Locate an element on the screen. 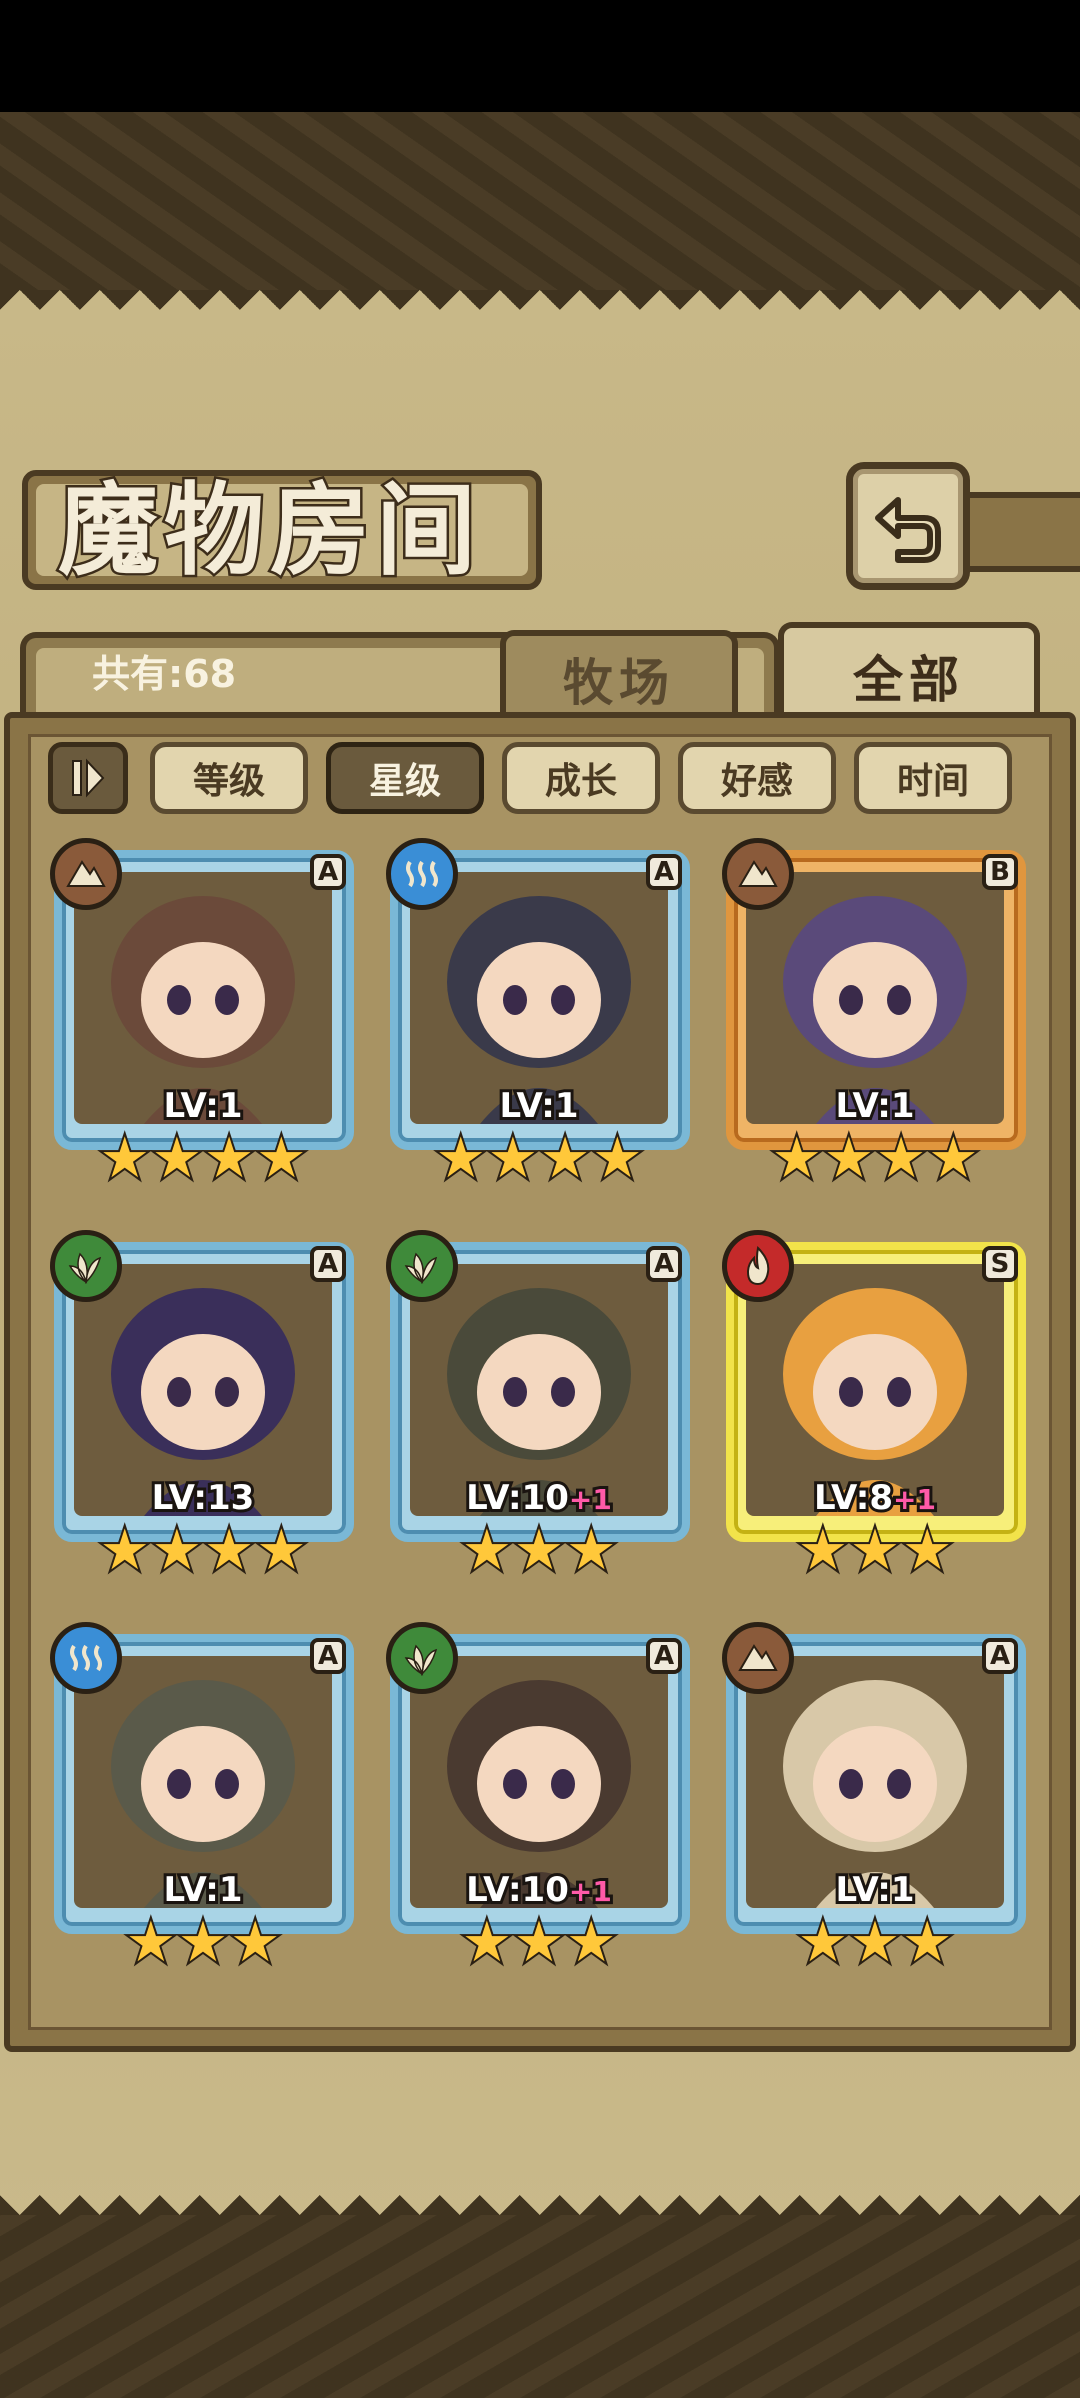 The height and width of the screenshot is (2398, 1080). level-value: LV:8 is located at coordinates (853, 1498).